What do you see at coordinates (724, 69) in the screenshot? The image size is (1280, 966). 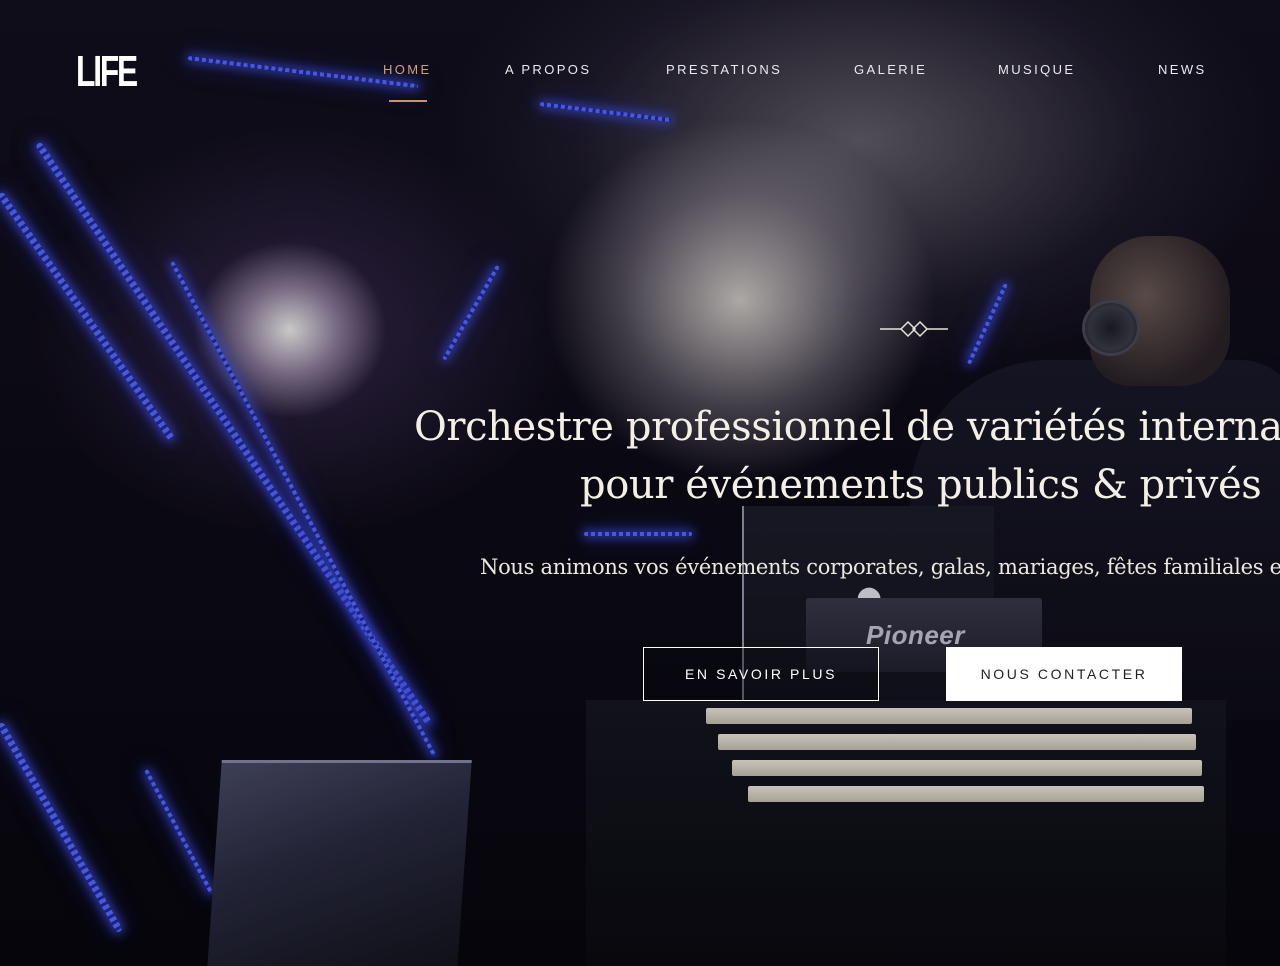 I see `nav-item-prestations: PRESTATIONS` at bounding box center [724, 69].